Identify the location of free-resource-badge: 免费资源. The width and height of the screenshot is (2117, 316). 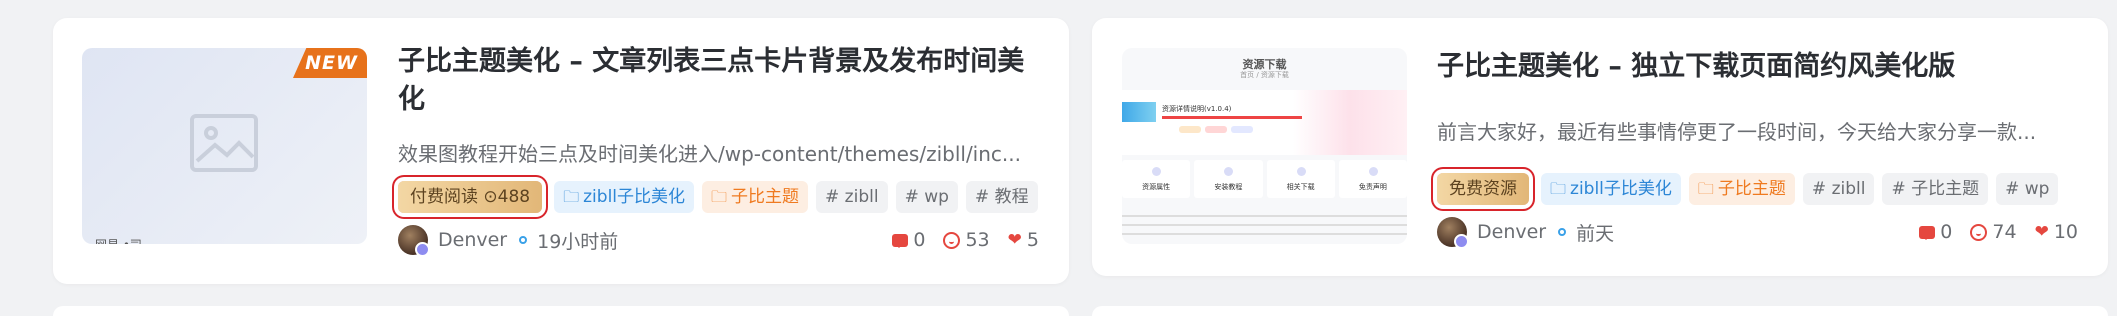
(1483, 189).